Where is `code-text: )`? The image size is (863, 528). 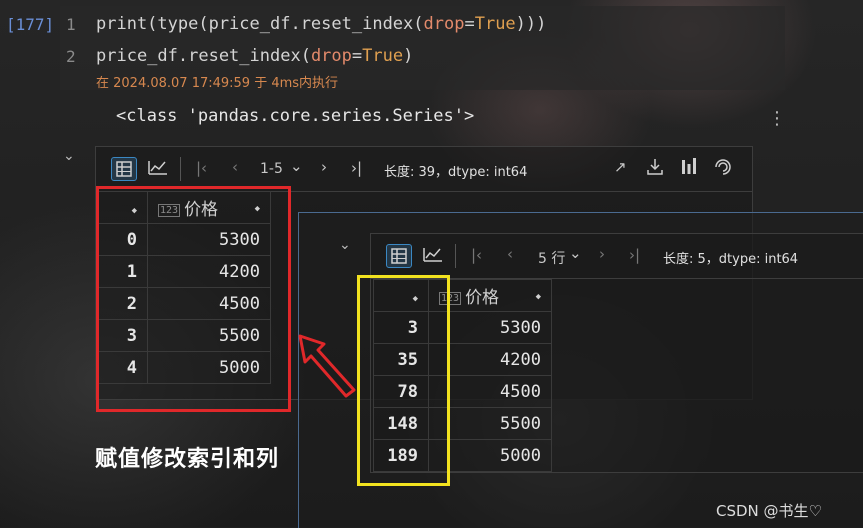 code-text: ) is located at coordinates (408, 56).